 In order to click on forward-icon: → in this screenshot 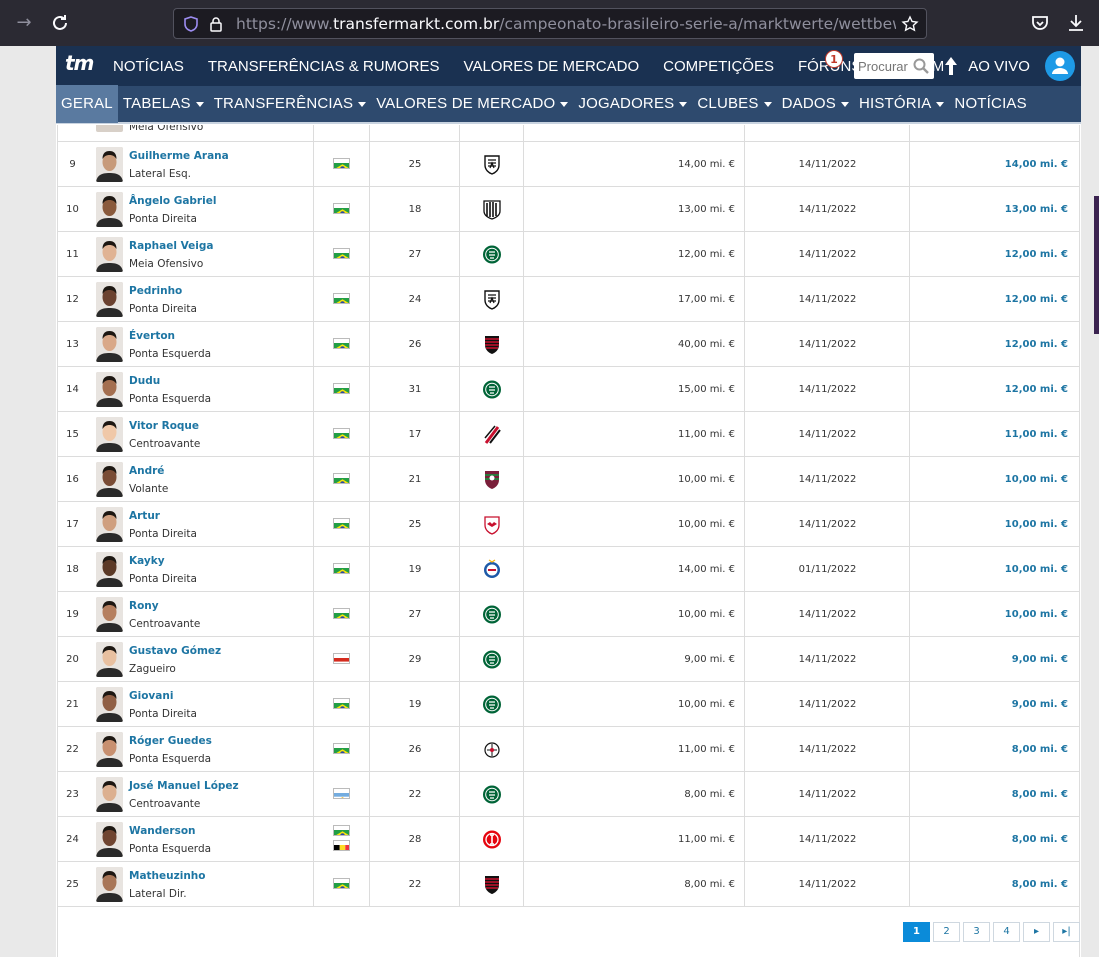, I will do `click(24, 23)`.